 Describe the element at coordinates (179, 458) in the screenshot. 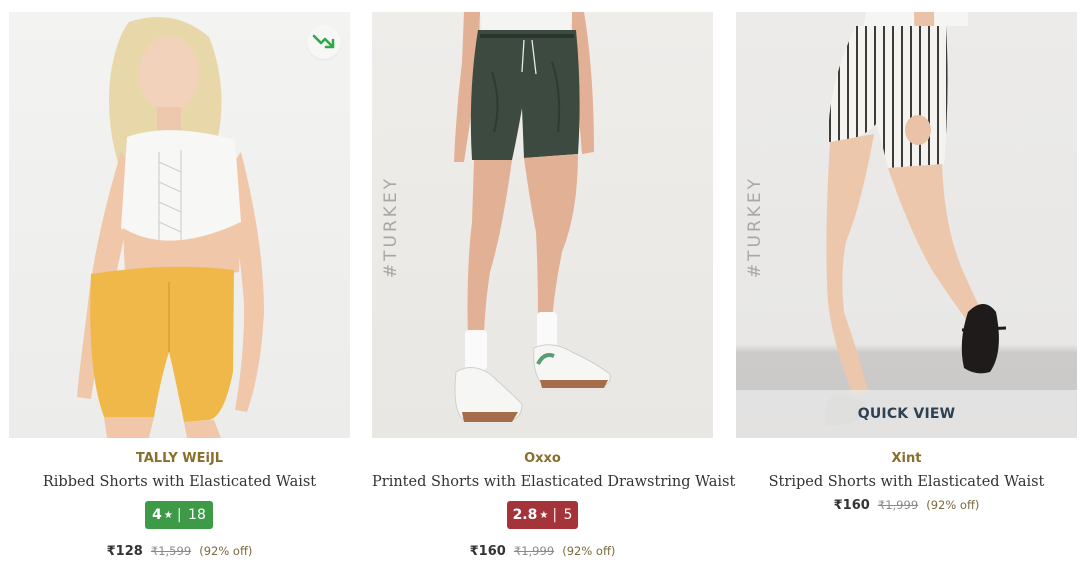

I see `product-brand: TALLY WEiJL` at that location.